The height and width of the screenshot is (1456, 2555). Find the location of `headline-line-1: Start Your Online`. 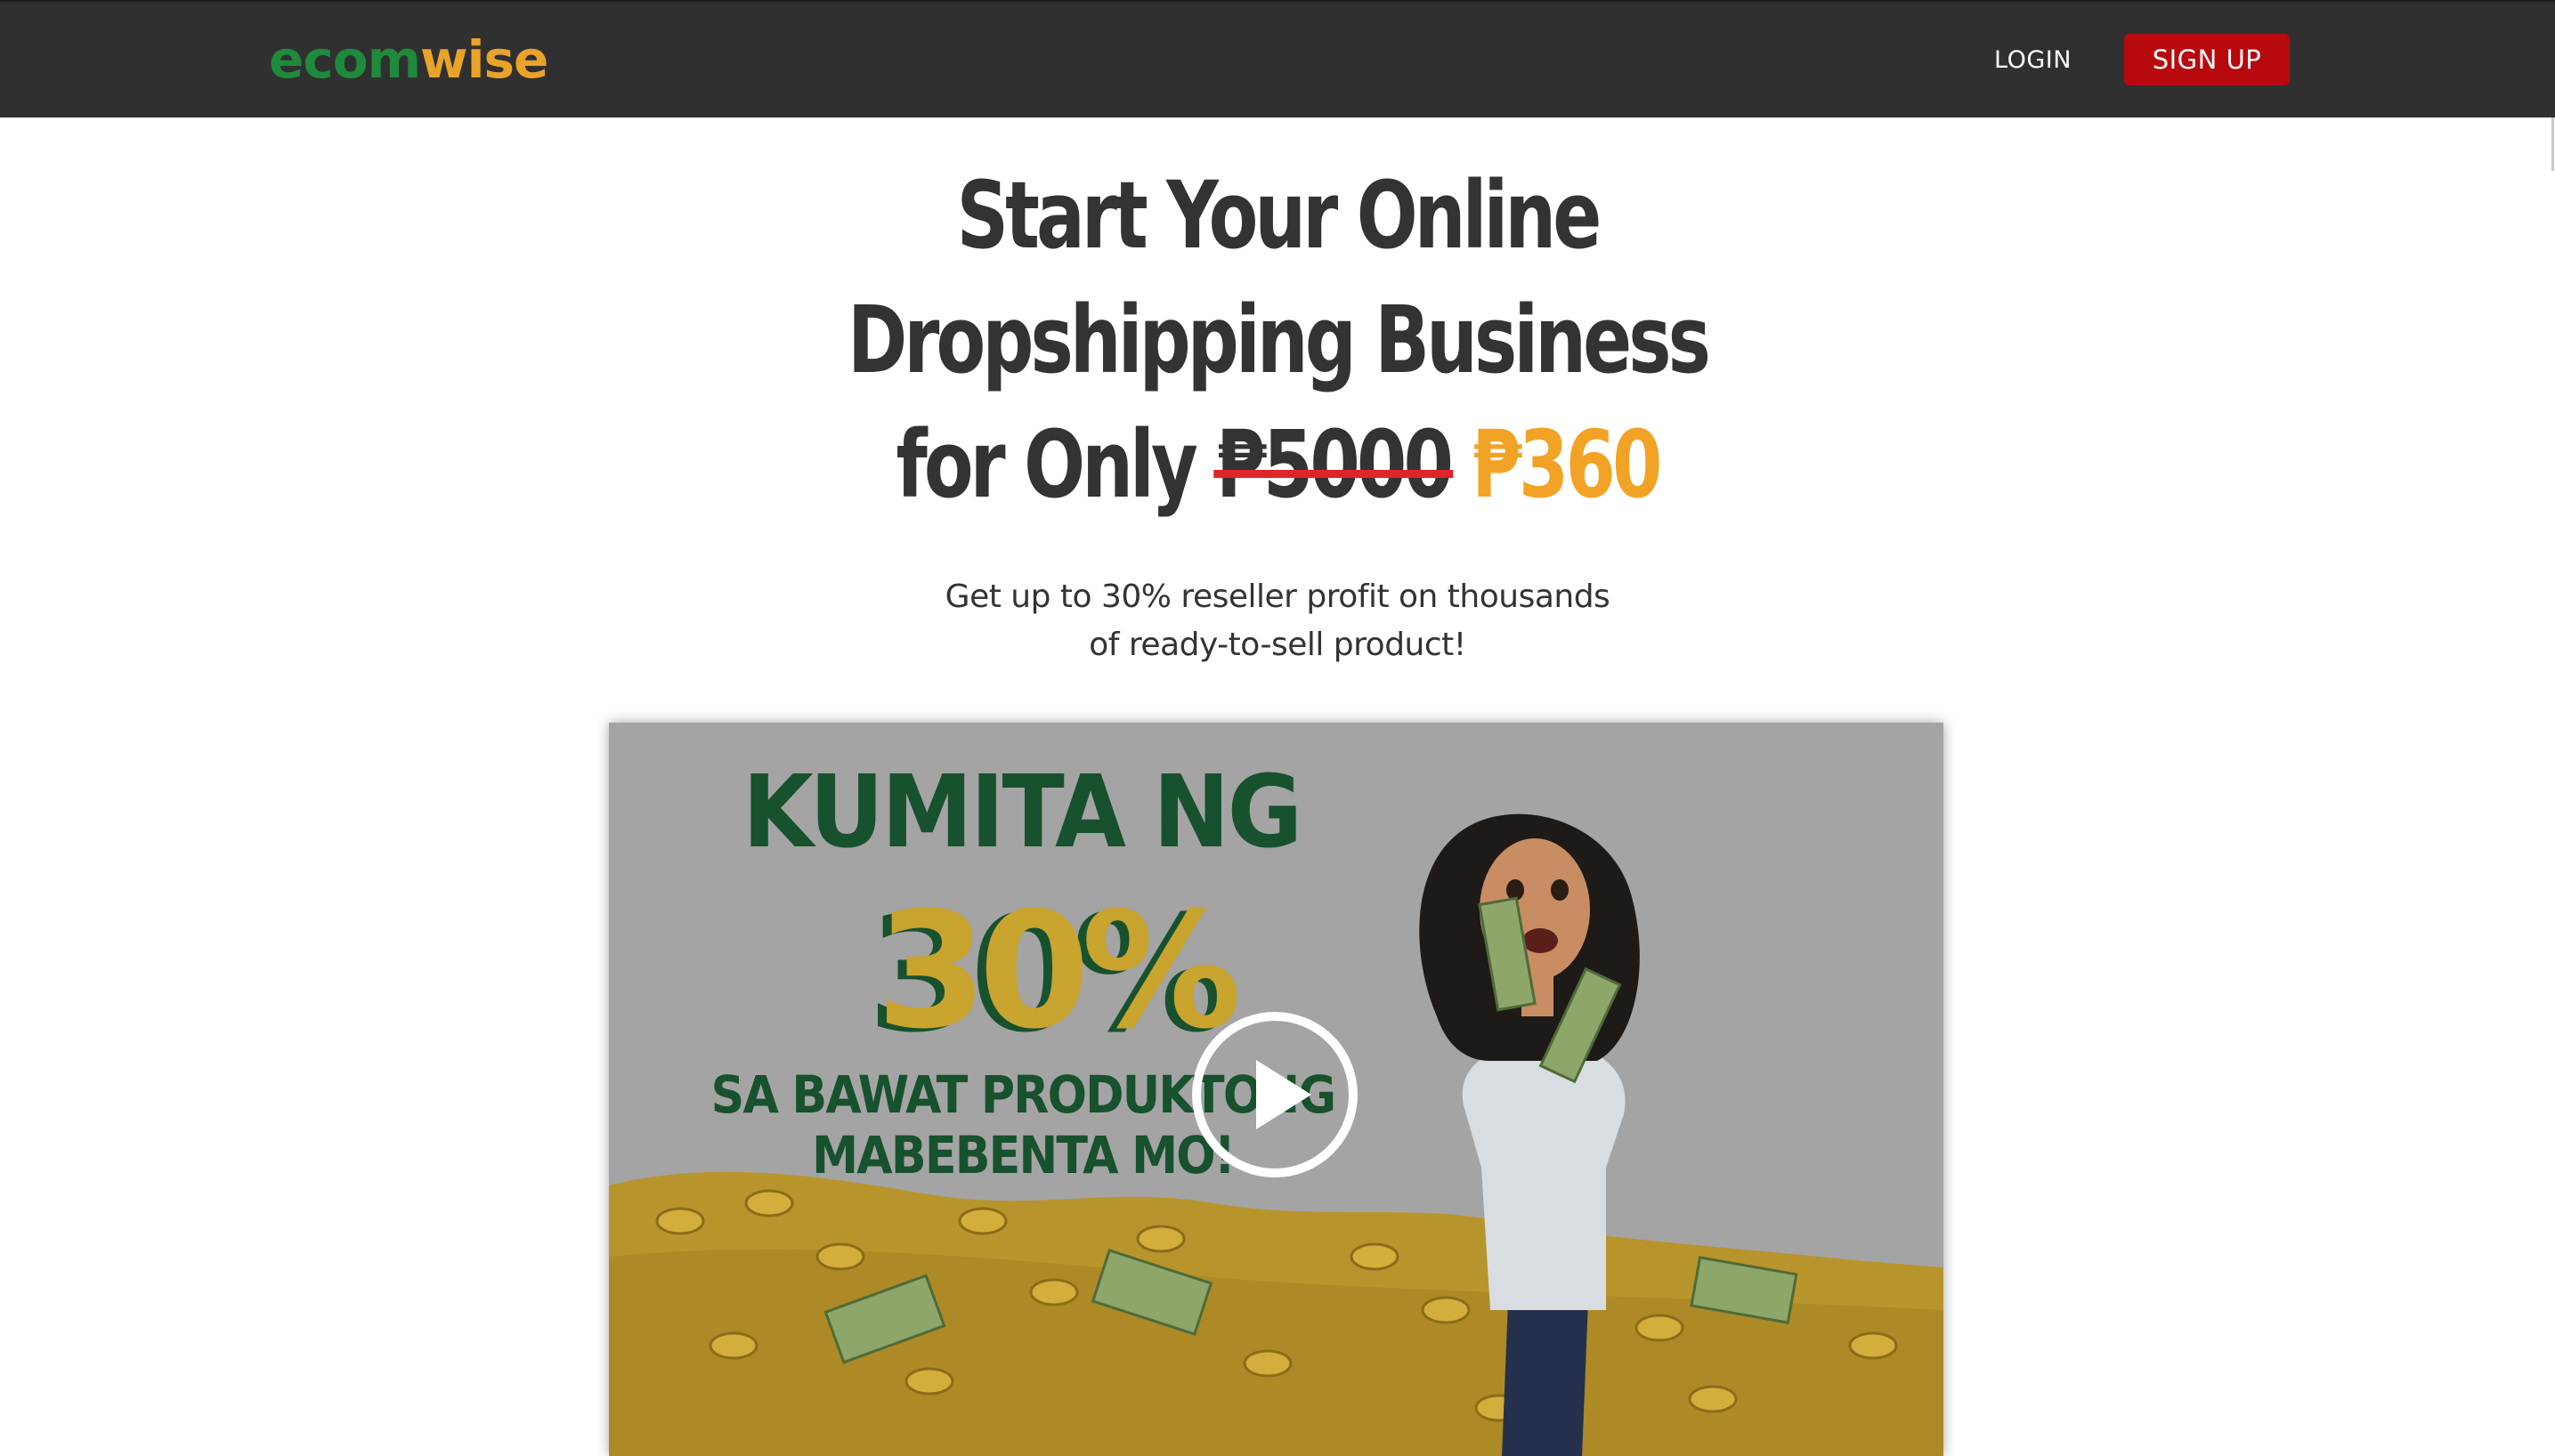

headline-line-1: Start Your Online is located at coordinates (1279, 215).